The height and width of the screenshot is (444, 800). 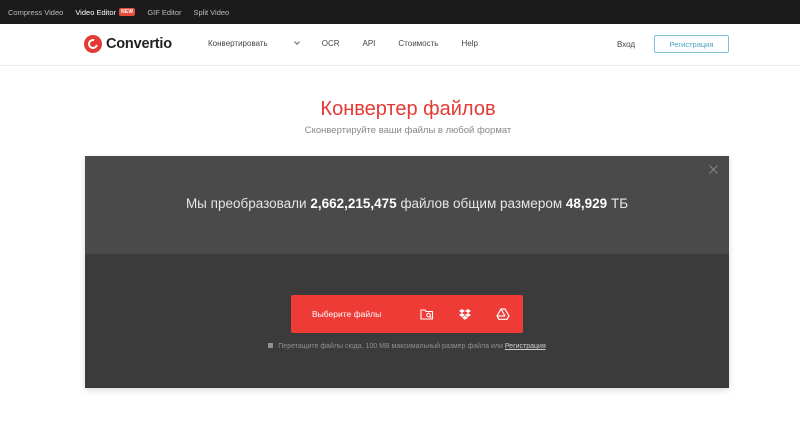 I want to click on logo-text: Convertio, so click(x=139, y=44).